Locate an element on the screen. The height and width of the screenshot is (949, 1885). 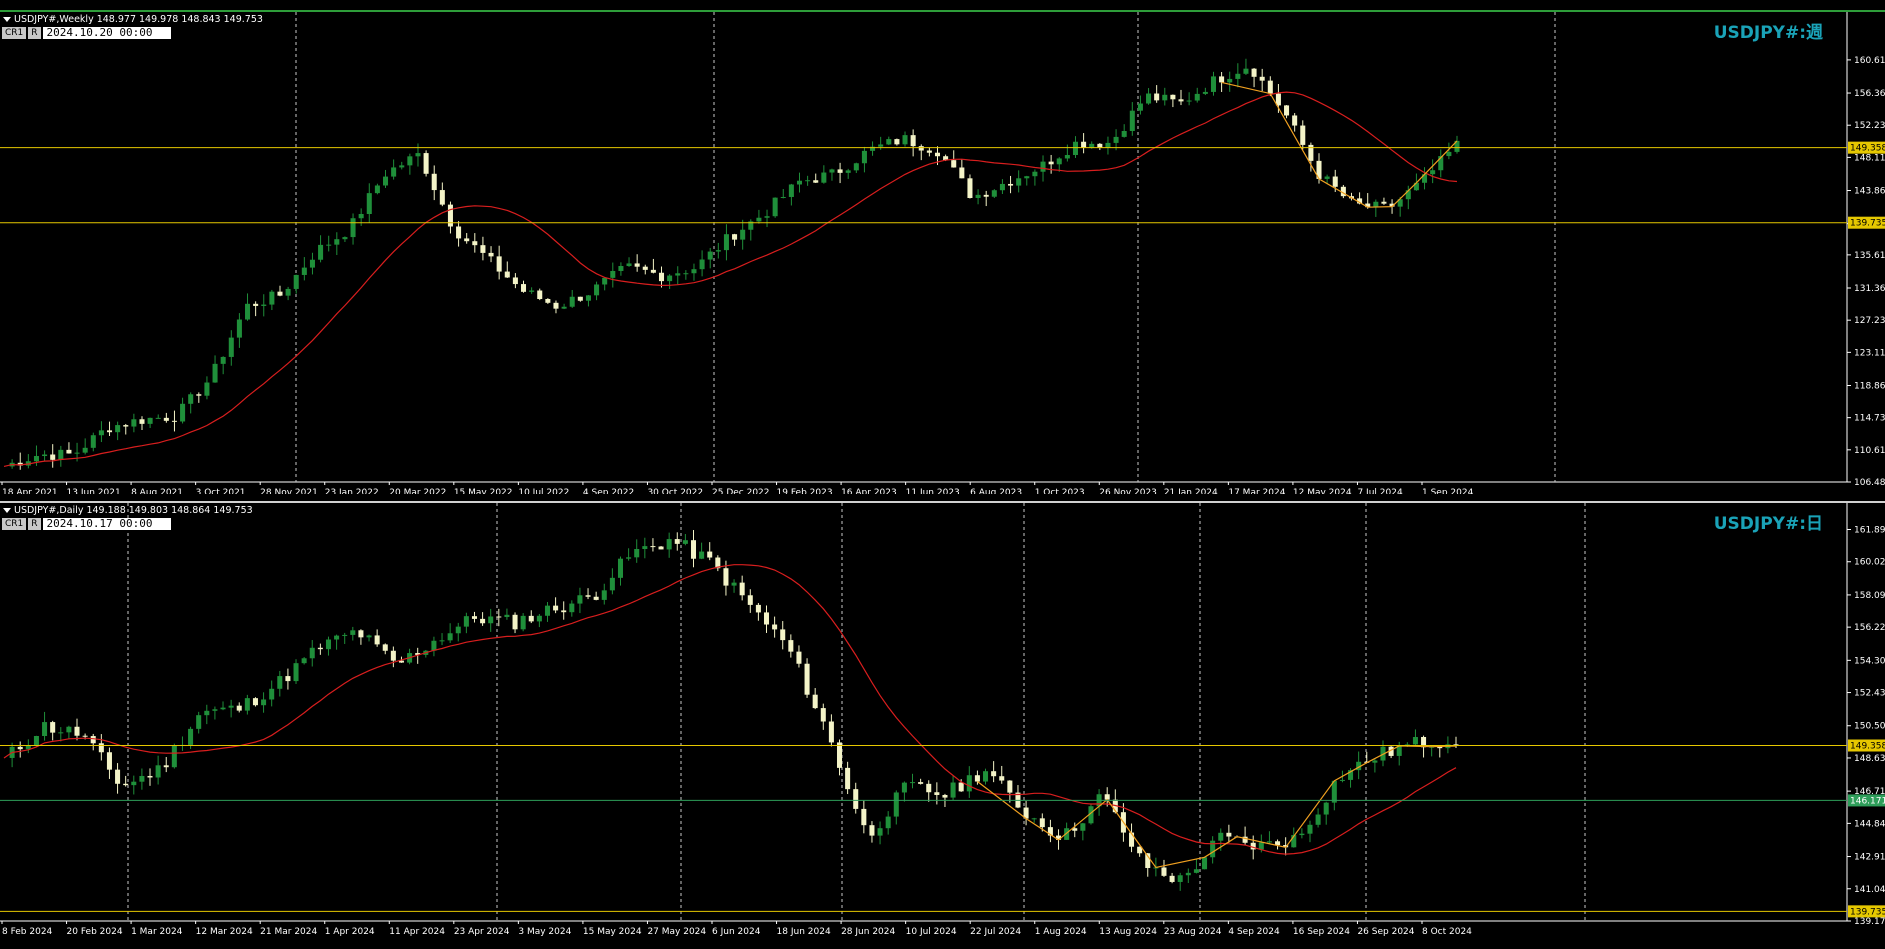
time-tick-label: 28 Nov 2021 is located at coordinates (289, 491).